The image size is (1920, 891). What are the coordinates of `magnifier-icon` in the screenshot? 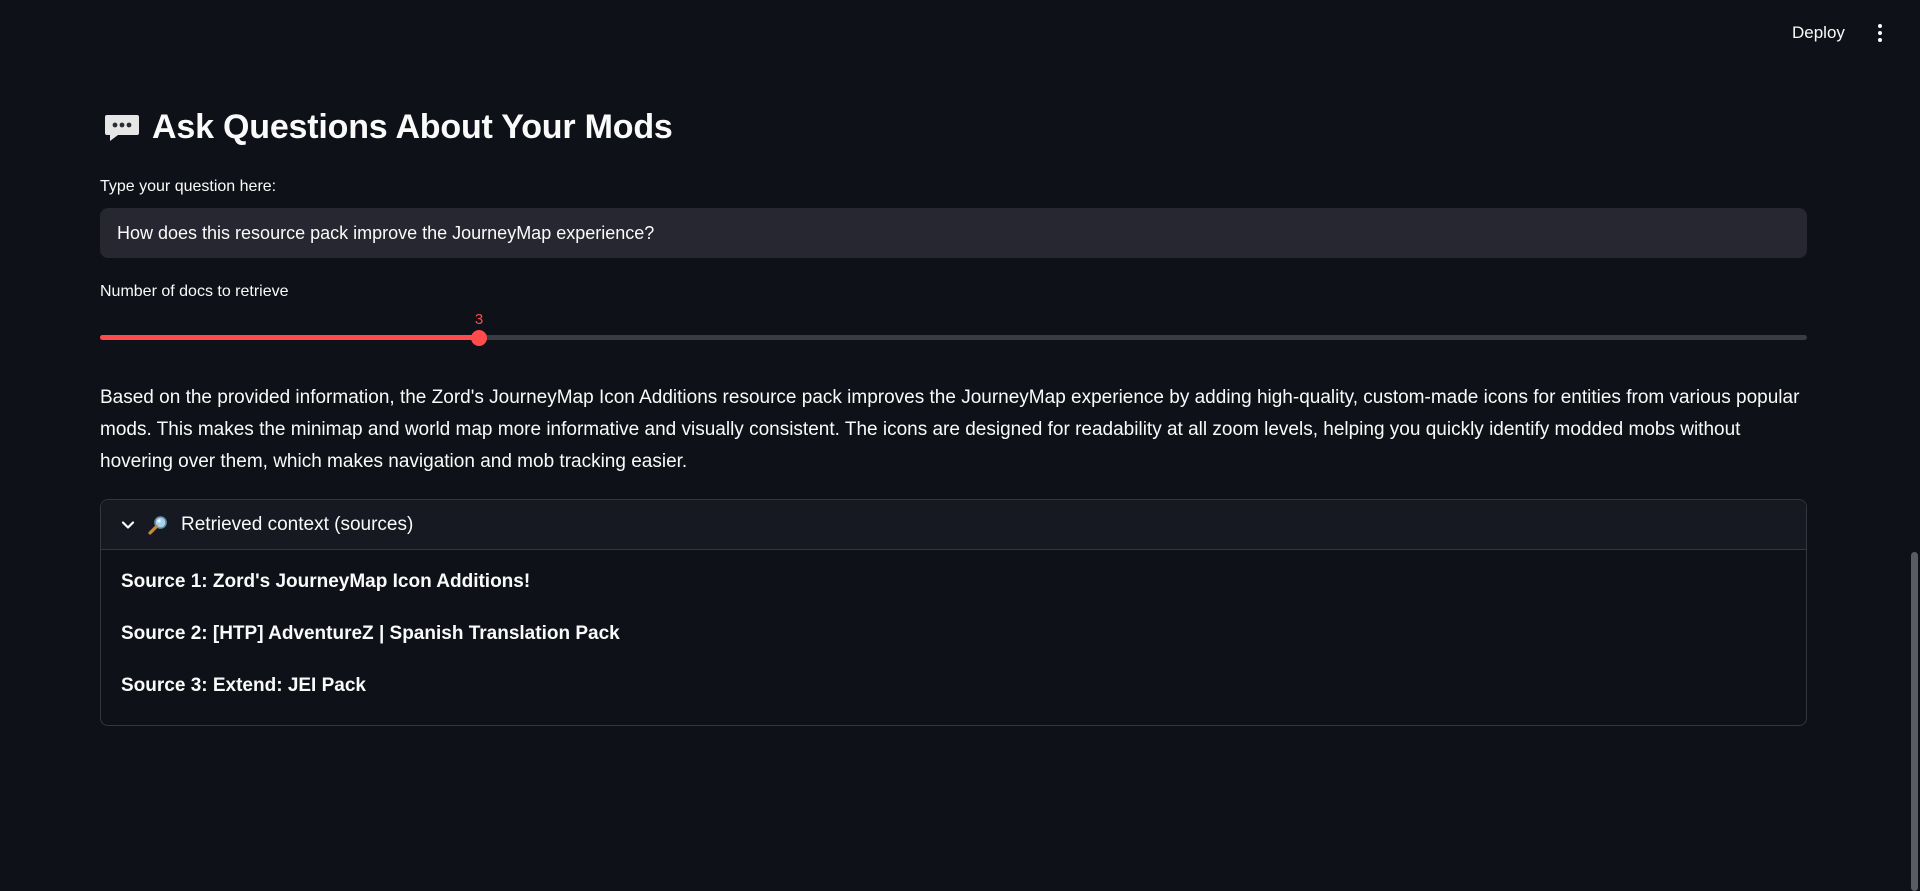 It's located at (158, 525).